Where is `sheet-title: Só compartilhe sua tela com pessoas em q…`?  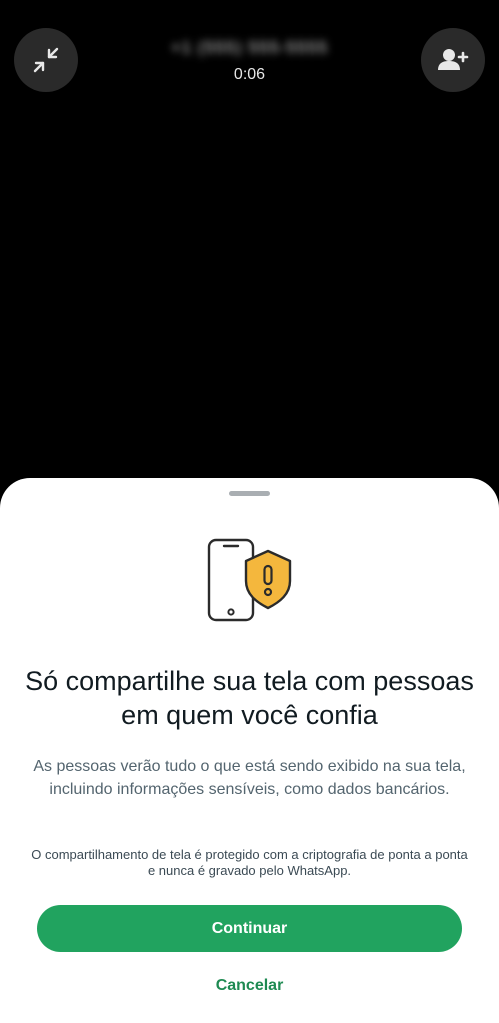
sheet-title: Só compartilhe sua tela com pessoas em q… is located at coordinates (249, 698).